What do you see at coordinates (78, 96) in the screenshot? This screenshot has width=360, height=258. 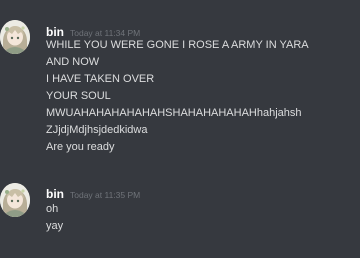 I see `message-line: YOUR SOUL` at bounding box center [78, 96].